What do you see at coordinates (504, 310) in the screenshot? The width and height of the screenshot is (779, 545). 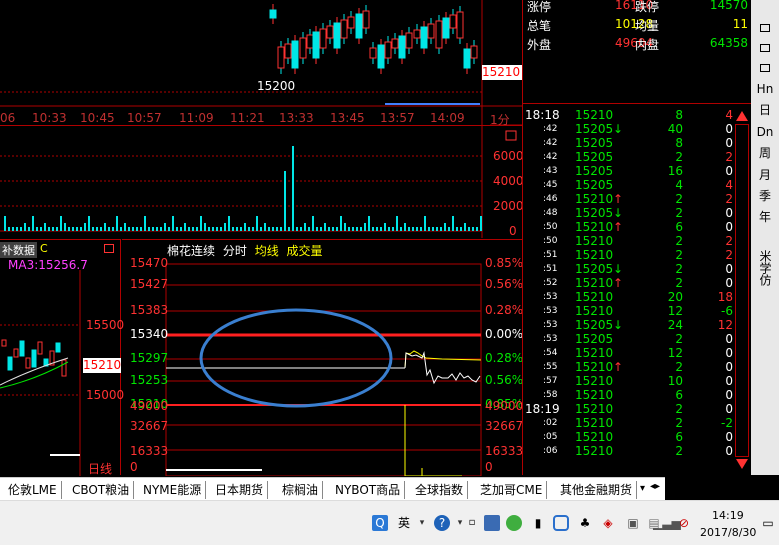 I see `pct-level: 0.28%` at bounding box center [504, 310].